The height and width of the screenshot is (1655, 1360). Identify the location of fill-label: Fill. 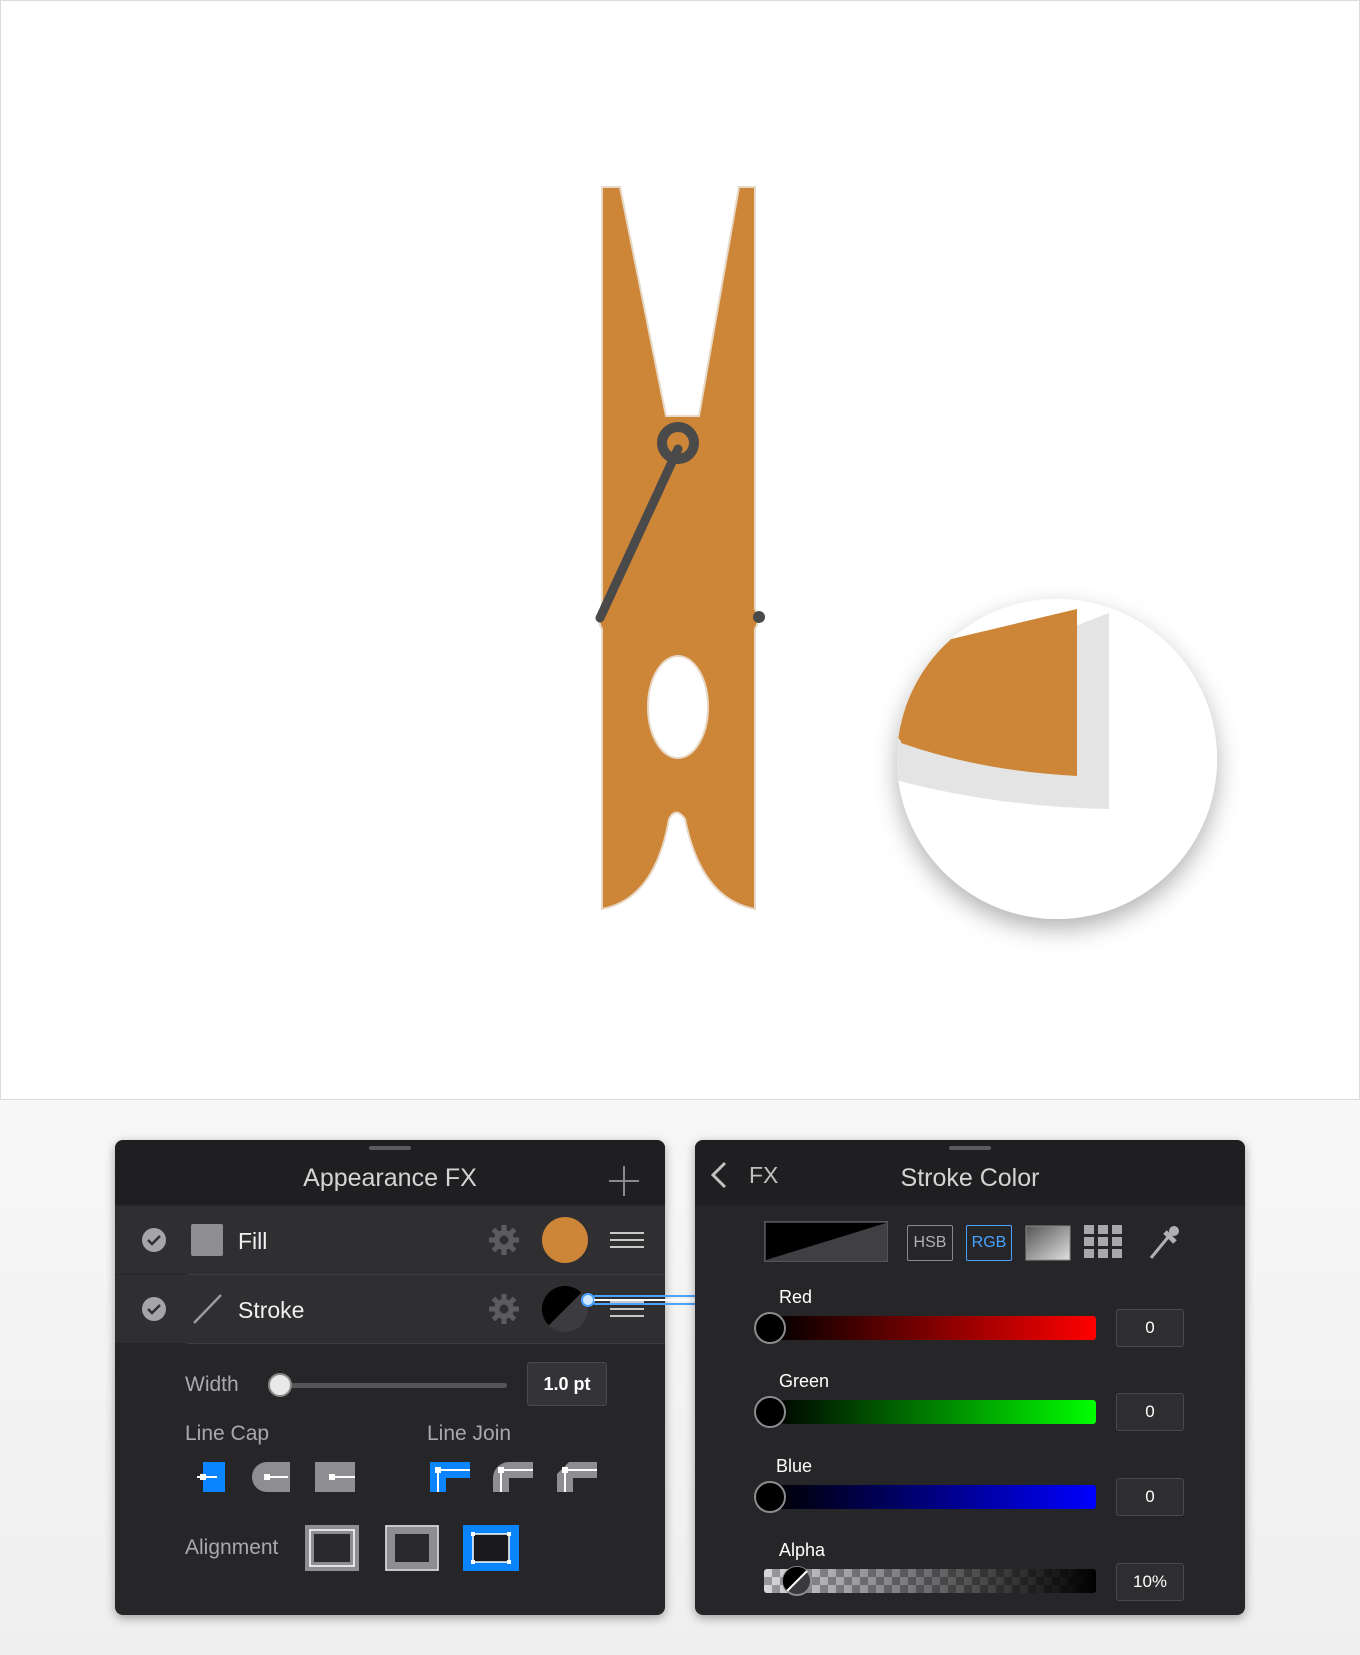
(253, 1241).